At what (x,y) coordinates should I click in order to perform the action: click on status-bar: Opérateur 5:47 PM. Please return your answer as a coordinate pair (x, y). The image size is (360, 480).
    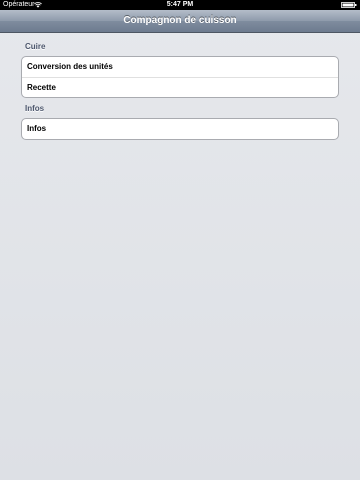
    Looking at the image, I should click on (180, 5).